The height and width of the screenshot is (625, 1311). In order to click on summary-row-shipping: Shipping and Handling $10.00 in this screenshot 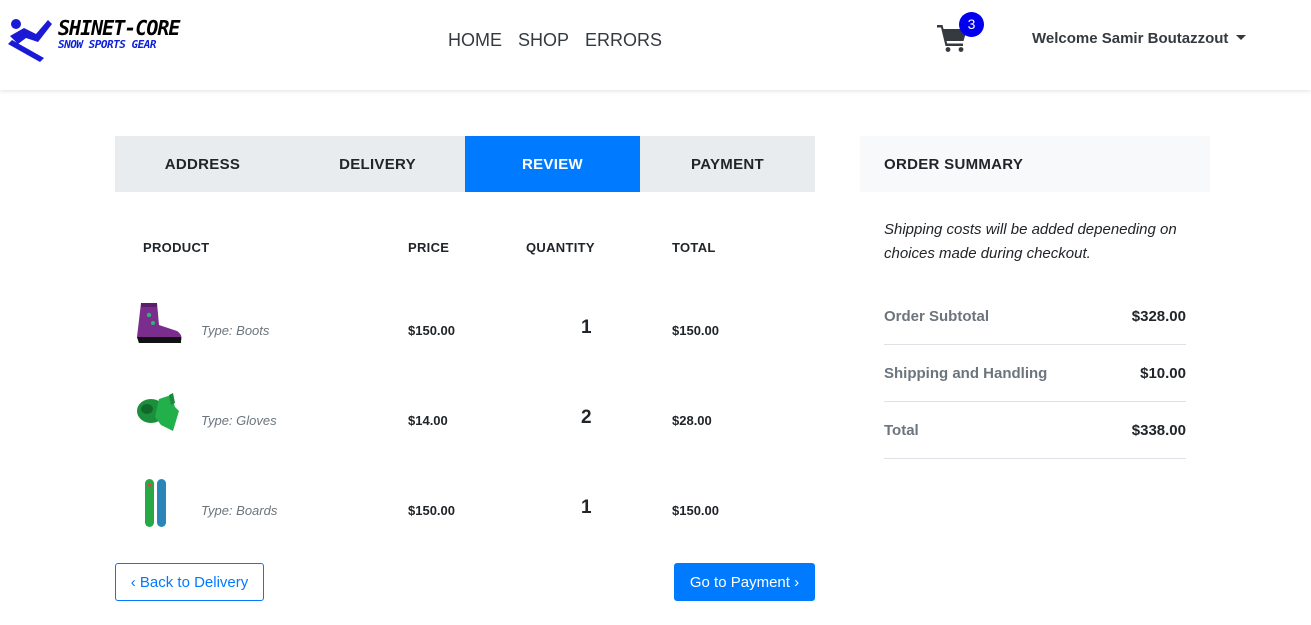, I will do `click(1035, 373)`.